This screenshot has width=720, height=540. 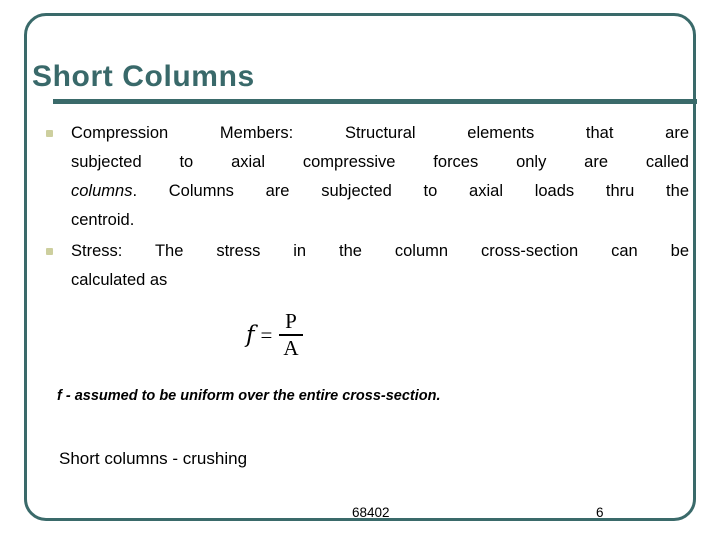 What do you see at coordinates (153, 458) in the screenshot?
I see `short-columns-caption: Short columns - crushing` at bounding box center [153, 458].